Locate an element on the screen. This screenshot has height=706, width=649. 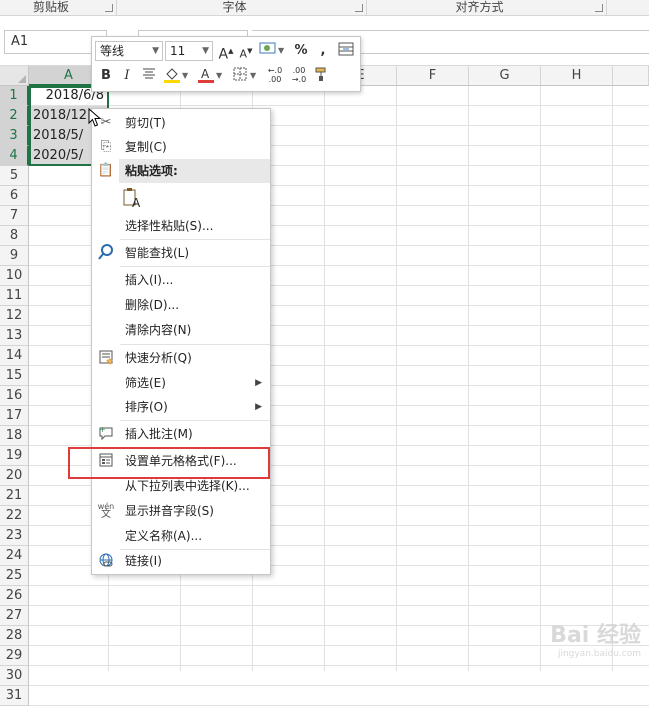
row-header: 13 is located at coordinates (14, 336).